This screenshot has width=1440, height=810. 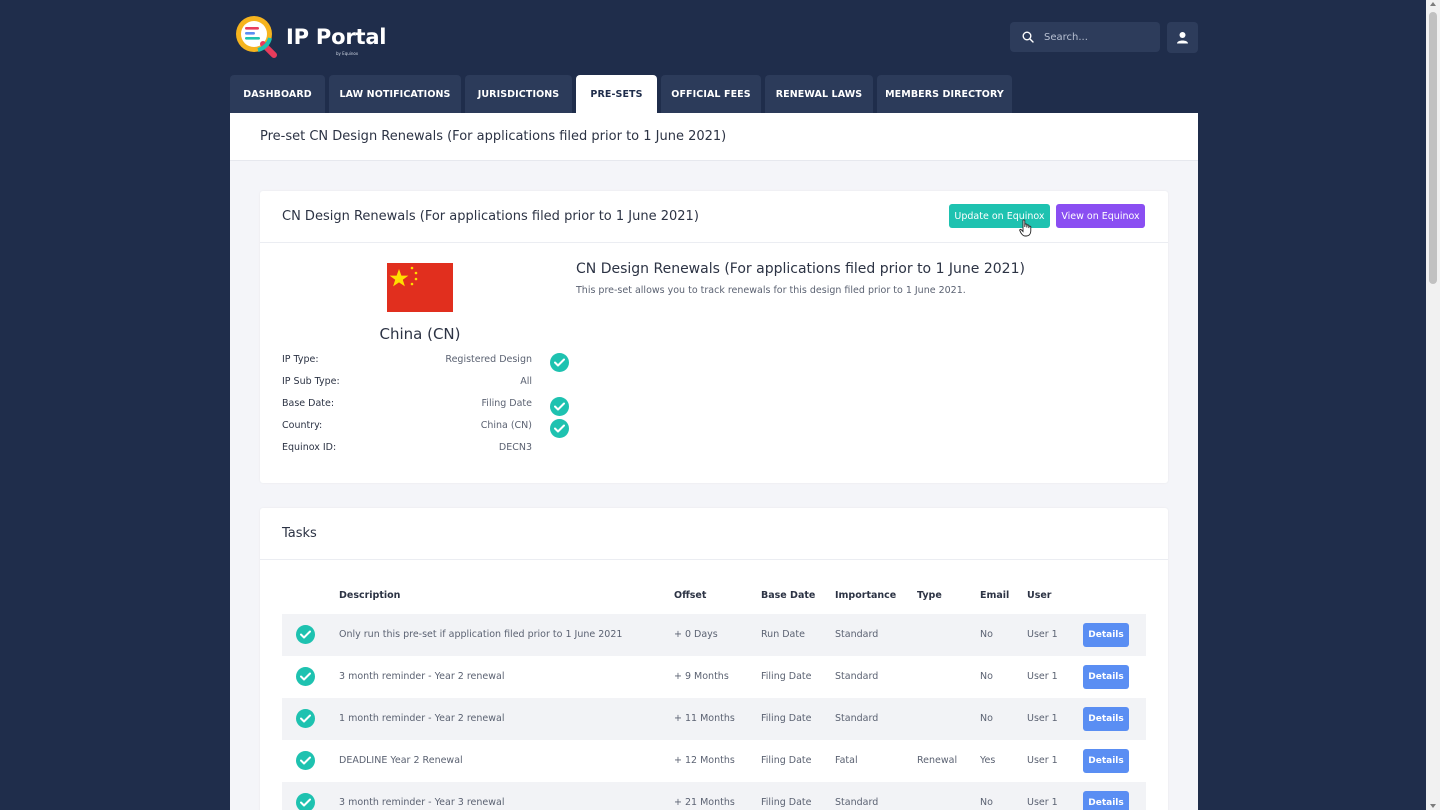 What do you see at coordinates (407, 450) in the screenshot?
I see `detail-equinox-id: Equinox ID: DECN3` at bounding box center [407, 450].